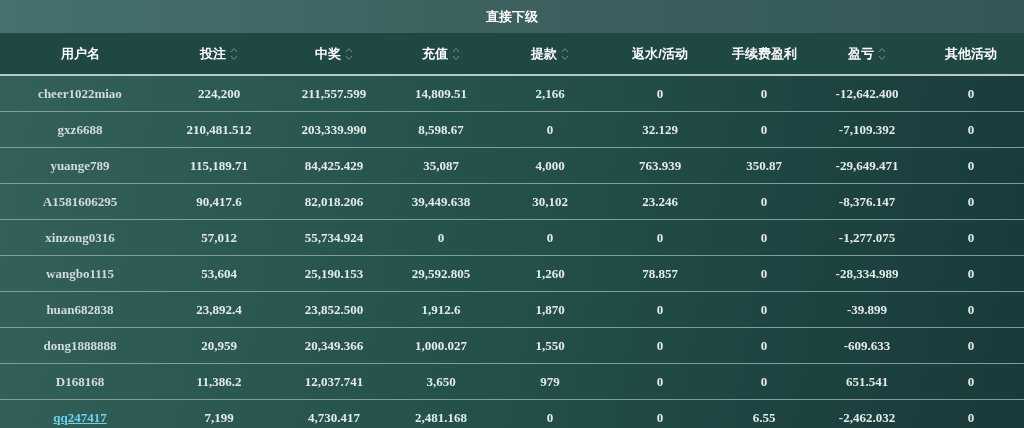 The image size is (1024, 428). Describe the element at coordinates (867, 345) in the screenshot. I see `table-cell-text: -609.633` at that location.